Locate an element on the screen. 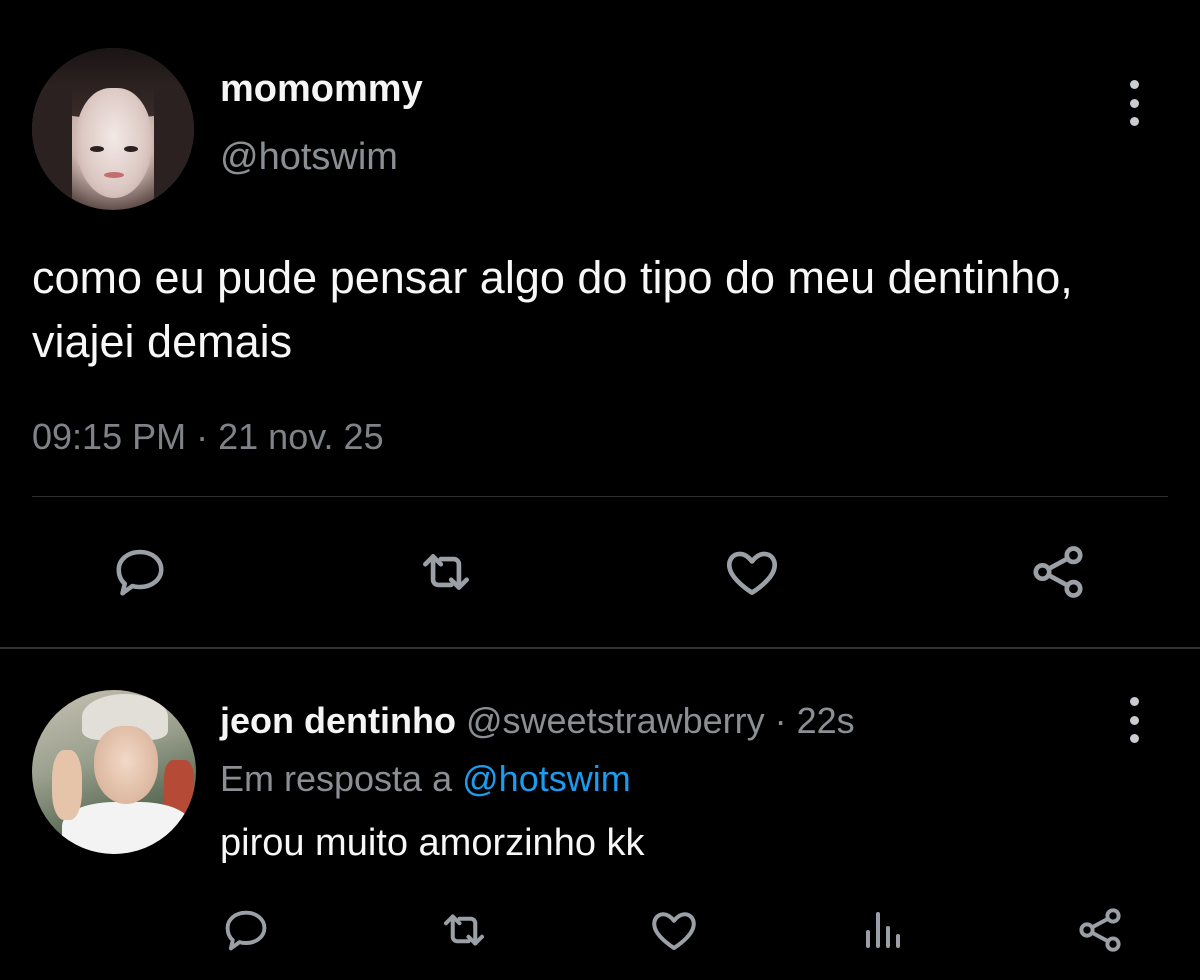 The width and height of the screenshot is (1200, 980). like-button is located at coordinates (752, 572).